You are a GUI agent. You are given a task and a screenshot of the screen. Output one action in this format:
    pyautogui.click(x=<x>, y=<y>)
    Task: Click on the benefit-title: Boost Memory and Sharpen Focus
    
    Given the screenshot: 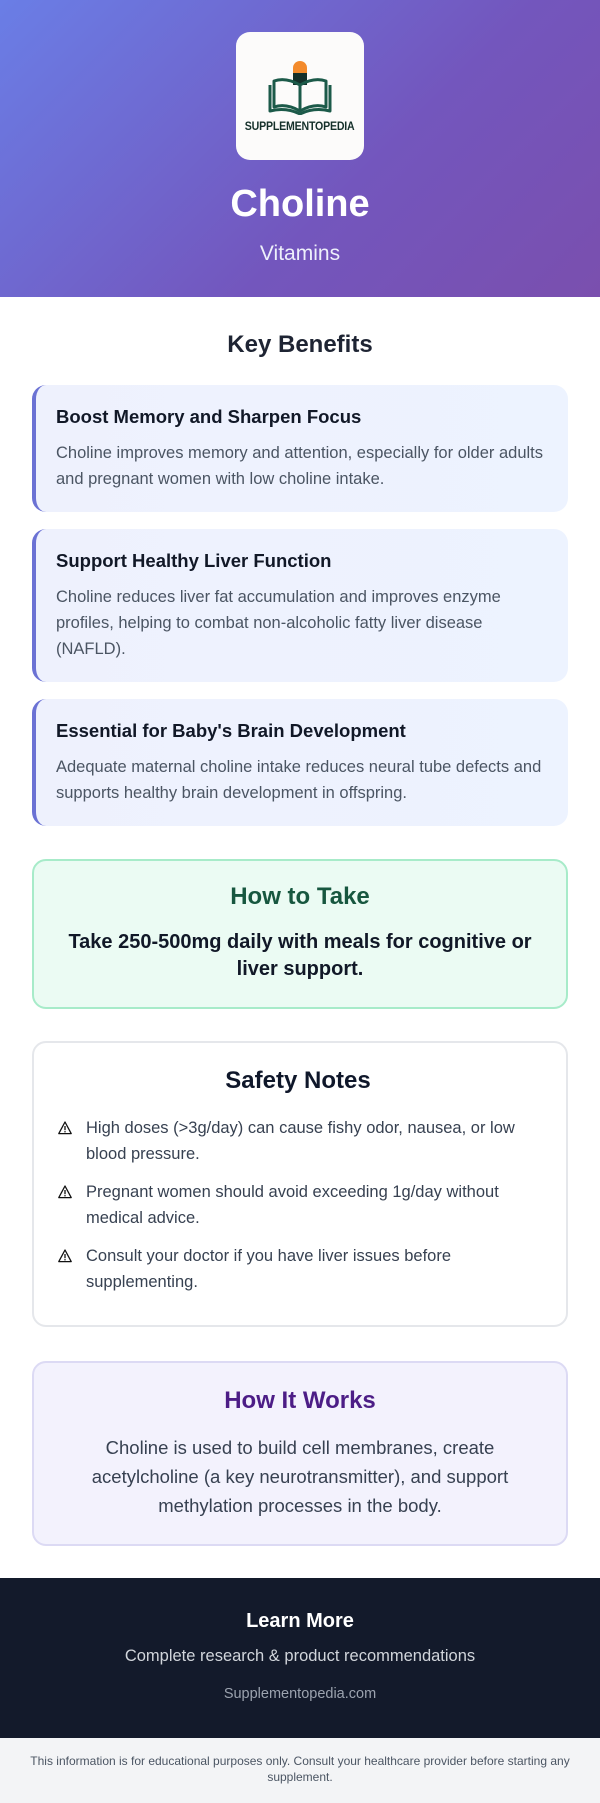 What is the action you would take?
    pyautogui.click(x=209, y=416)
    